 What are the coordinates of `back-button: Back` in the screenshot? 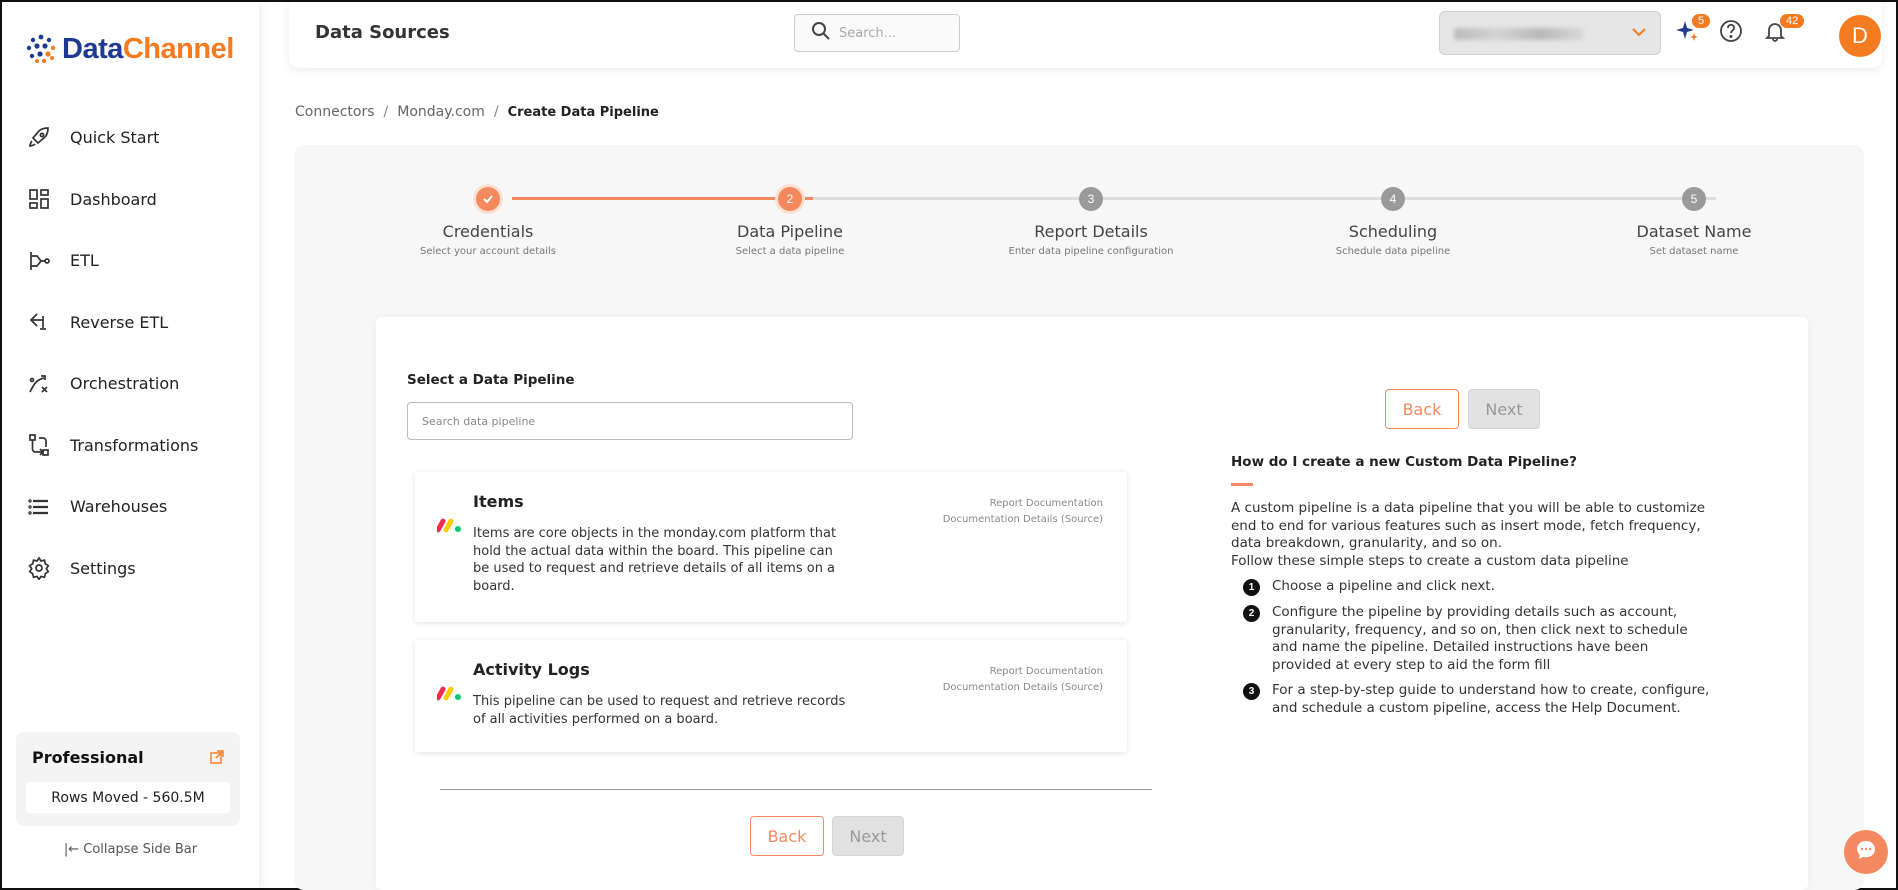 It's located at (1422, 409).